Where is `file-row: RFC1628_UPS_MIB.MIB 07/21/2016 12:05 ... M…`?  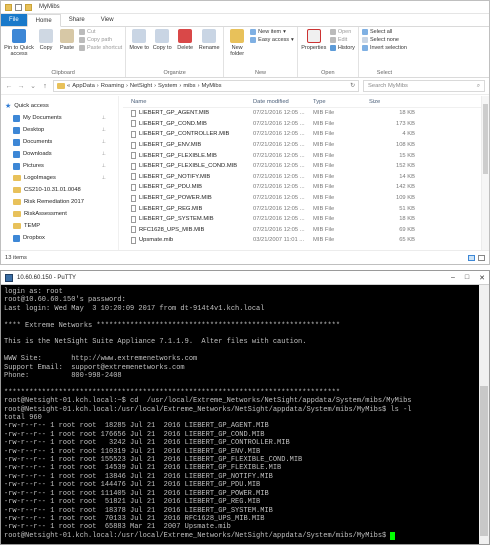
file-row: RFC1628_UPS_MIB.MIB 07/21/2016 12:05 ... M… is located at coordinates (306, 230).